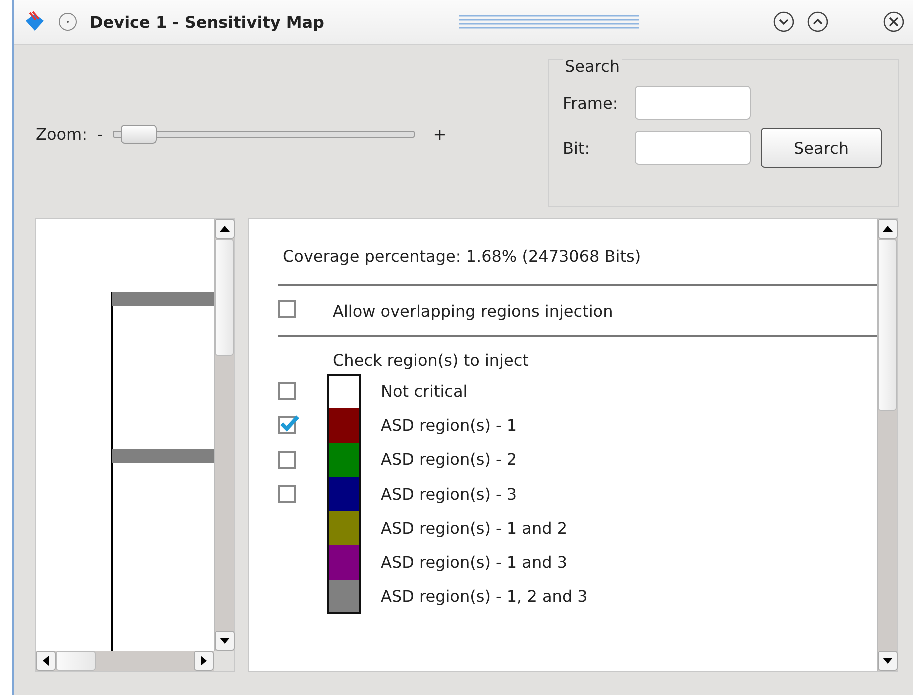 The height and width of the screenshot is (695, 913). I want to click on horizontal-scrollbar, so click(125, 661).